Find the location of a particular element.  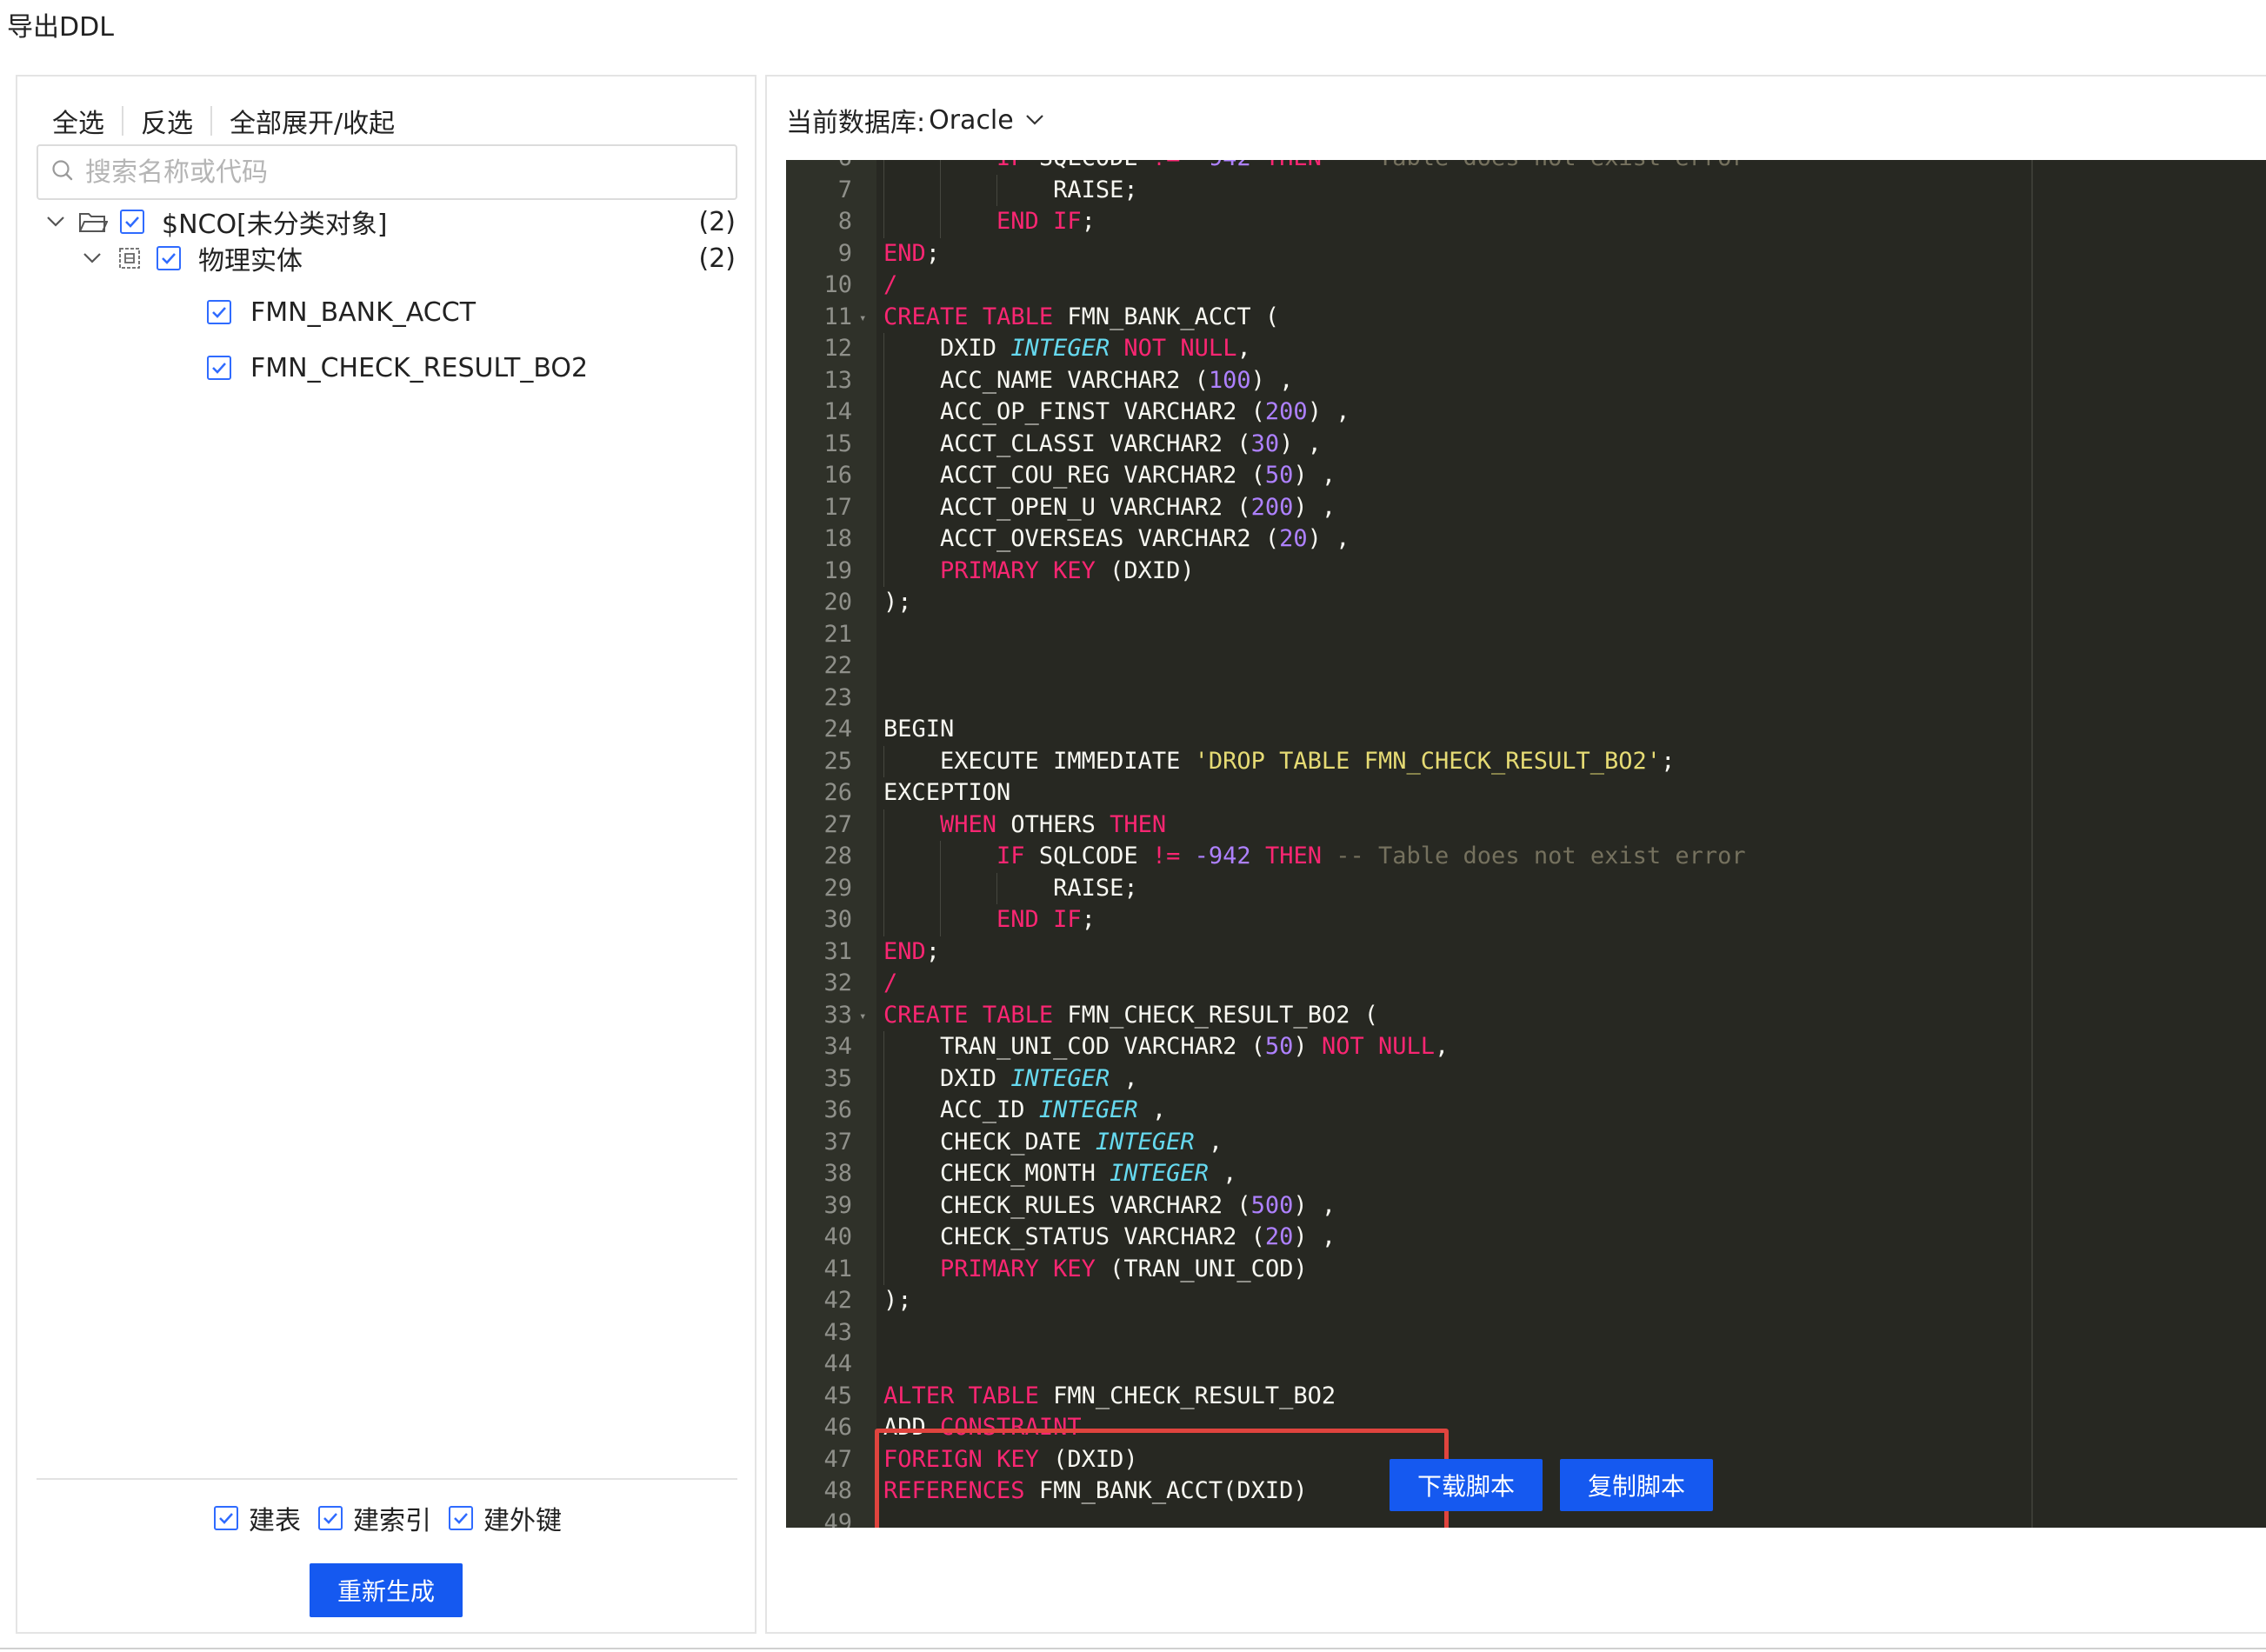

code-line: 16 ACCT_COU_REG VARCHAR2 (50) , is located at coordinates (1526, 476).